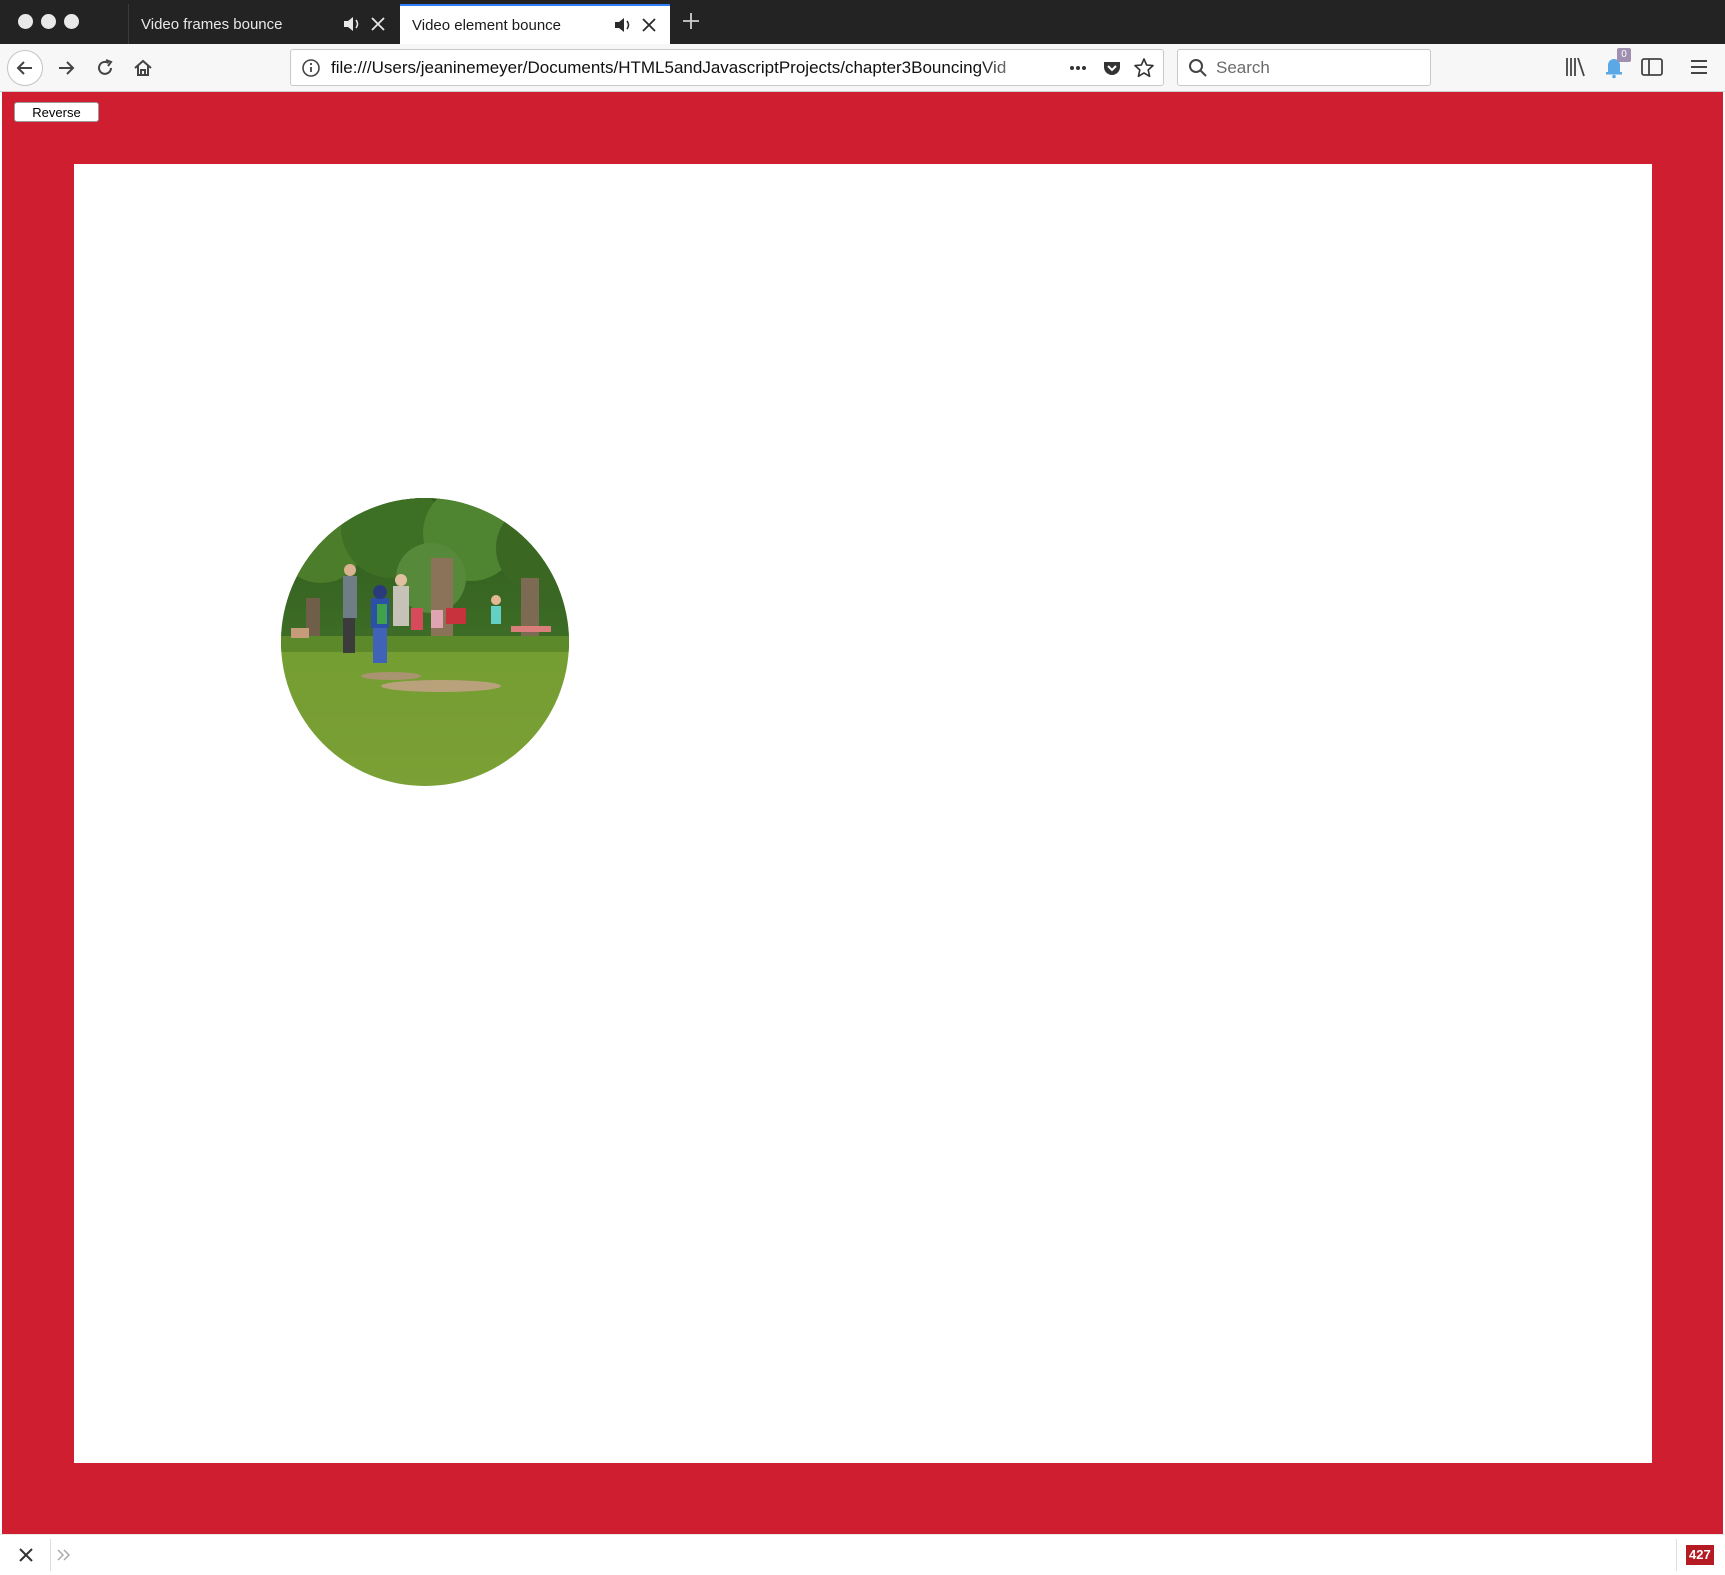 This screenshot has width=1725, height=1575. What do you see at coordinates (862, 1554) in the screenshot?
I see `bottom-toolbar: 427` at bounding box center [862, 1554].